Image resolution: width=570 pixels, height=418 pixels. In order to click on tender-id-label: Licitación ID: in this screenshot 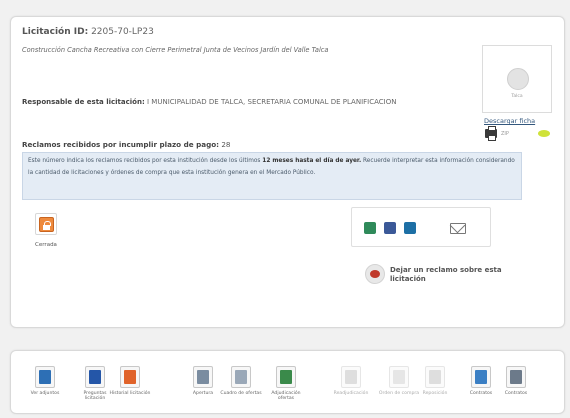, I will do `click(55, 32)`.